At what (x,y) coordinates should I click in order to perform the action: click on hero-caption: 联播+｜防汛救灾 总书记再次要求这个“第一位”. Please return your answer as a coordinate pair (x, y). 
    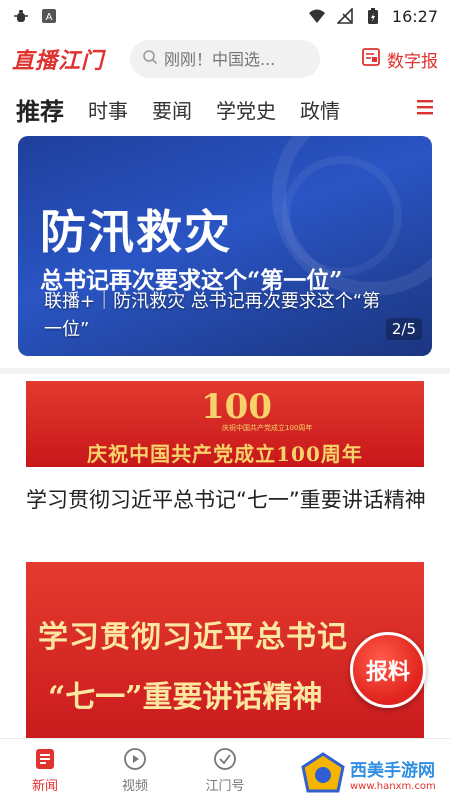
    Looking at the image, I should click on (212, 315).